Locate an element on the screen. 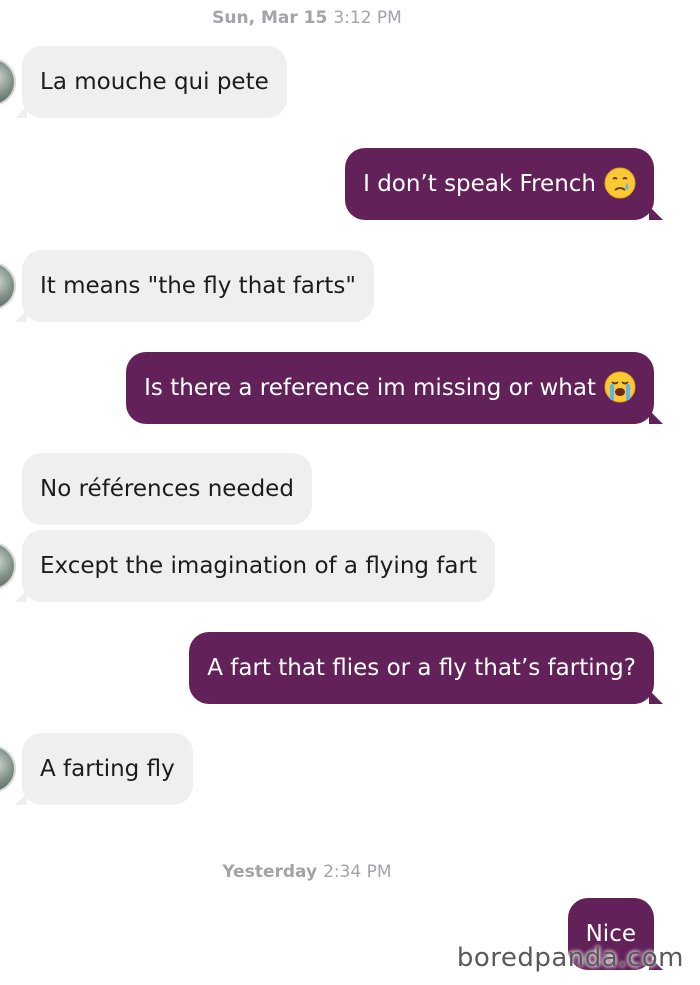 The image size is (700, 985). timestamp-time: 3:12 PM is located at coordinates (367, 18).